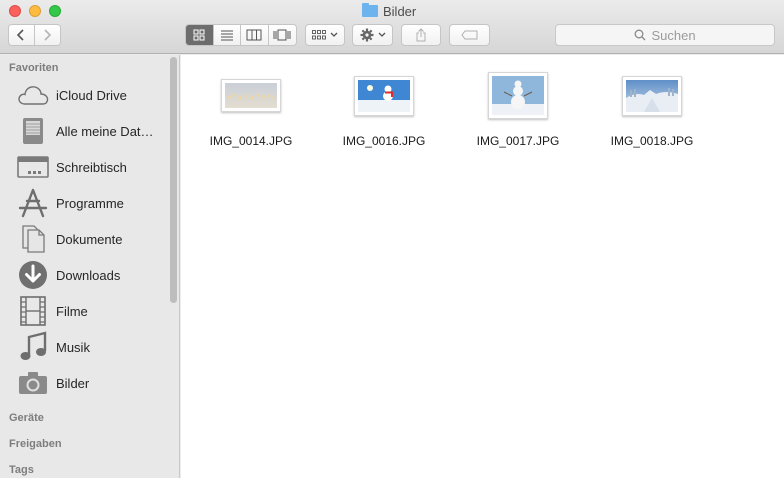 This screenshot has height=478, width=784. Describe the element at coordinates (33, 275) in the screenshot. I see `downloads-icon` at that location.